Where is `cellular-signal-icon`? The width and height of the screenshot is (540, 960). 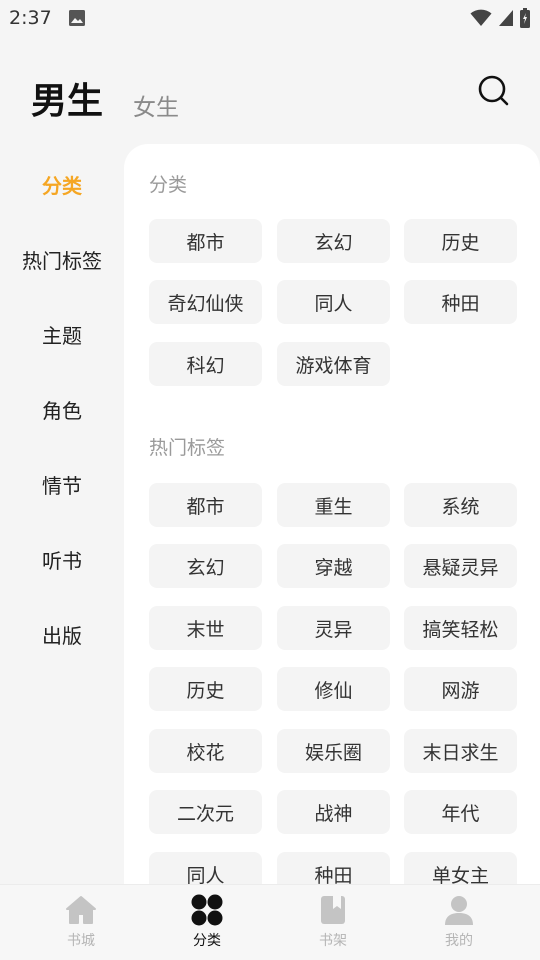 cellular-signal-icon is located at coordinates (506, 18).